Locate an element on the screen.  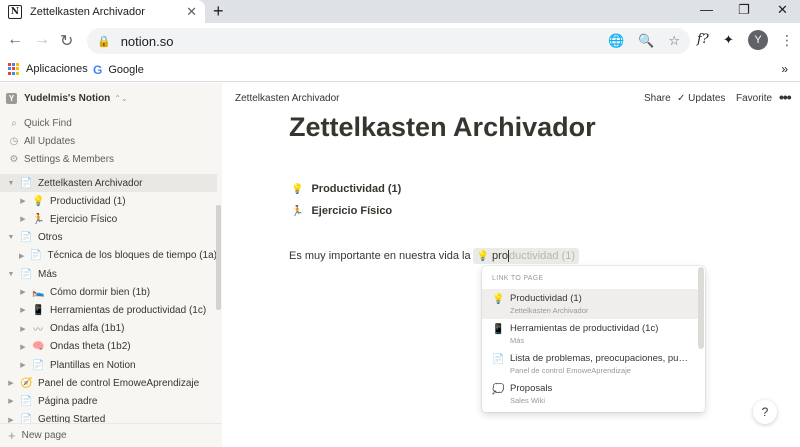
sidebar-scrollbar is located at coordinates (218, 257).